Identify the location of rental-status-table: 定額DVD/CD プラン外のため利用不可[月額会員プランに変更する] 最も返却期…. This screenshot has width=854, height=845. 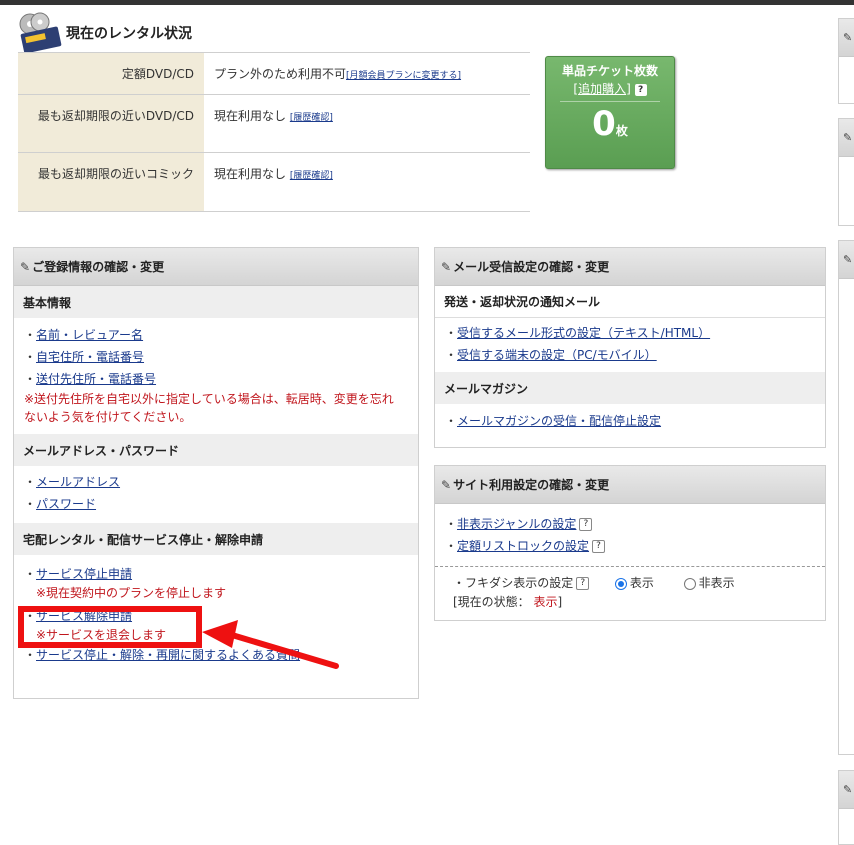
(274, 132).